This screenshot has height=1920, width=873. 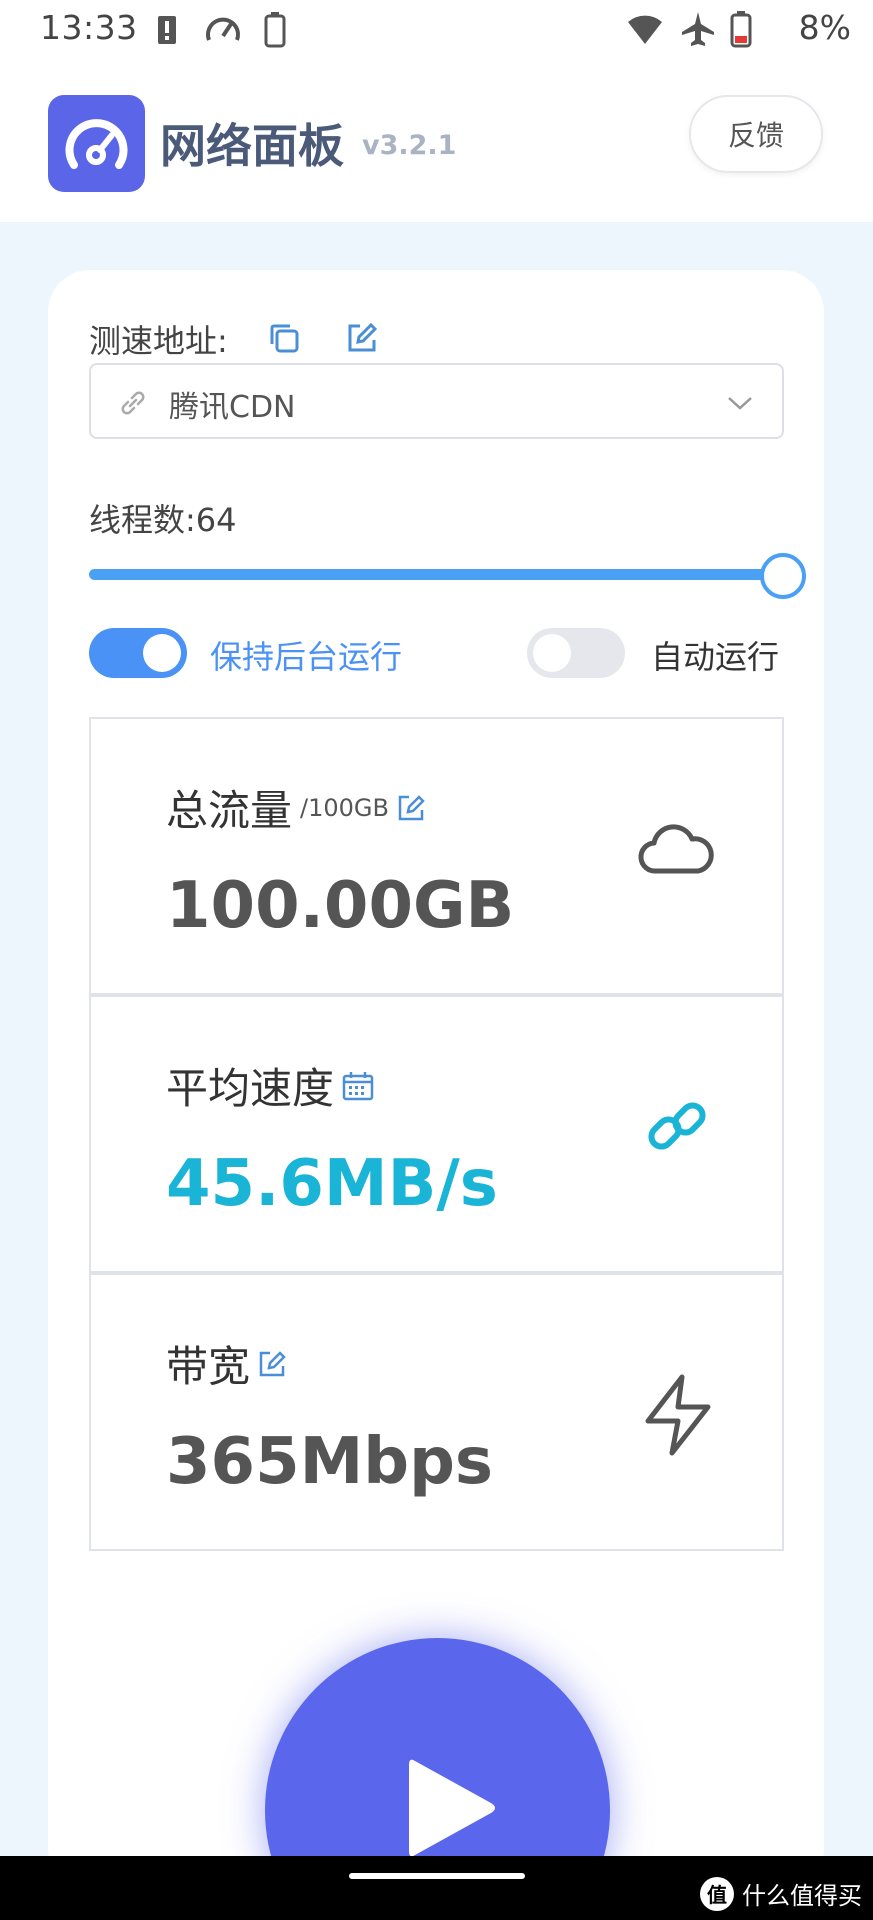 I want to click on watermark-logo: 值, so click(x=717, y=1893).